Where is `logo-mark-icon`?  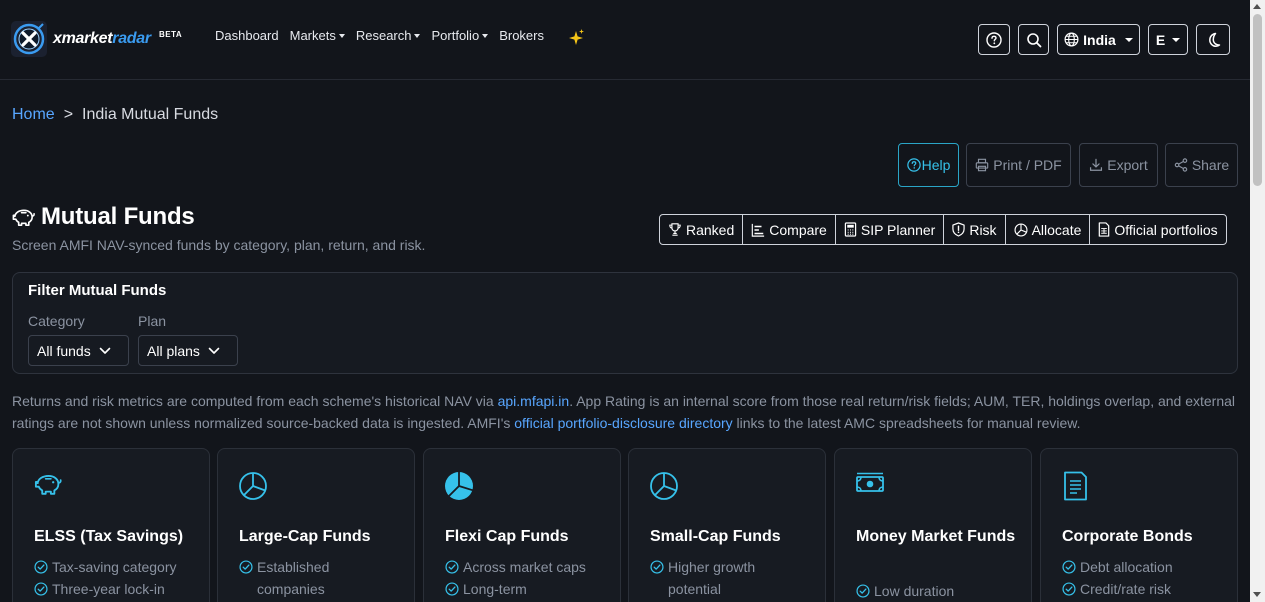
logo-mark-icon is located at coordinates (29, 39).